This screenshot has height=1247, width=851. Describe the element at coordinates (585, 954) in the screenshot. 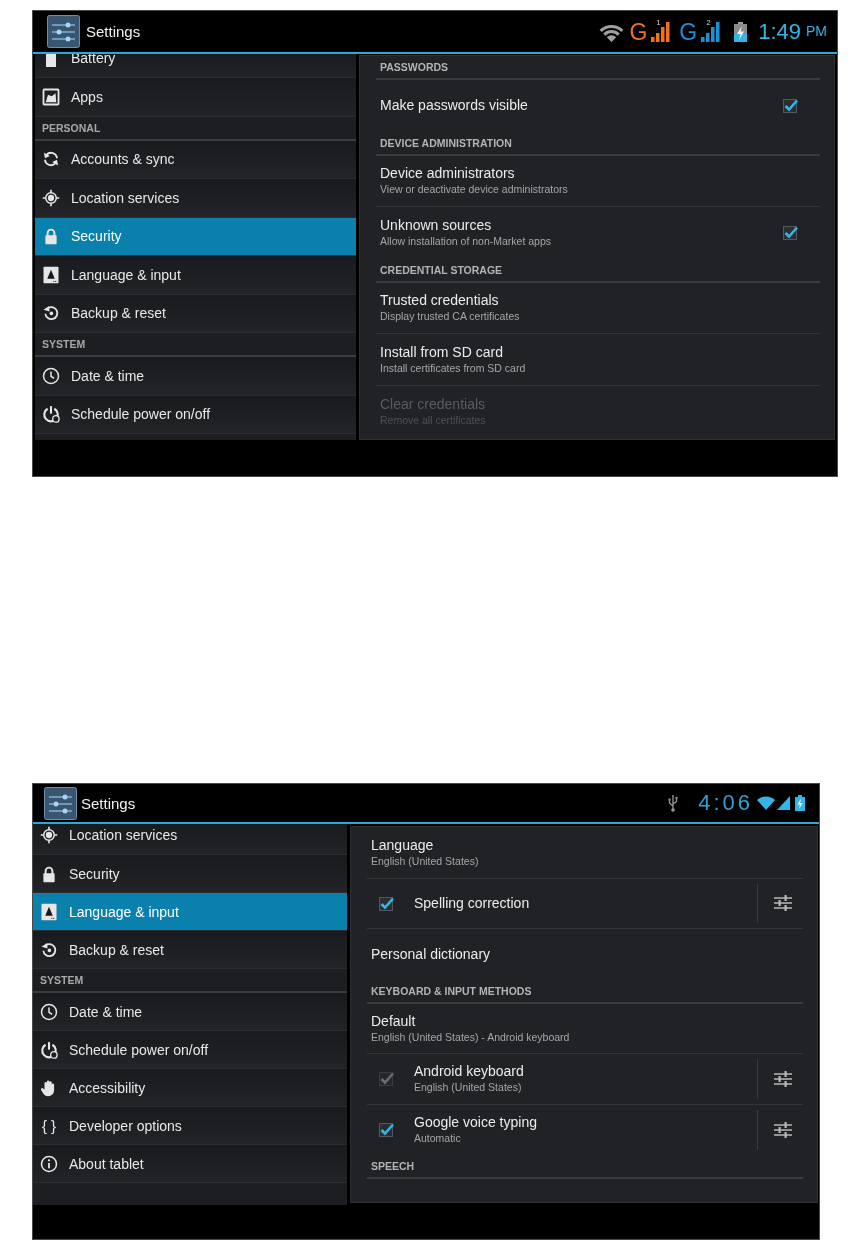

I see `preference-title: Personal dictionary` at that location.